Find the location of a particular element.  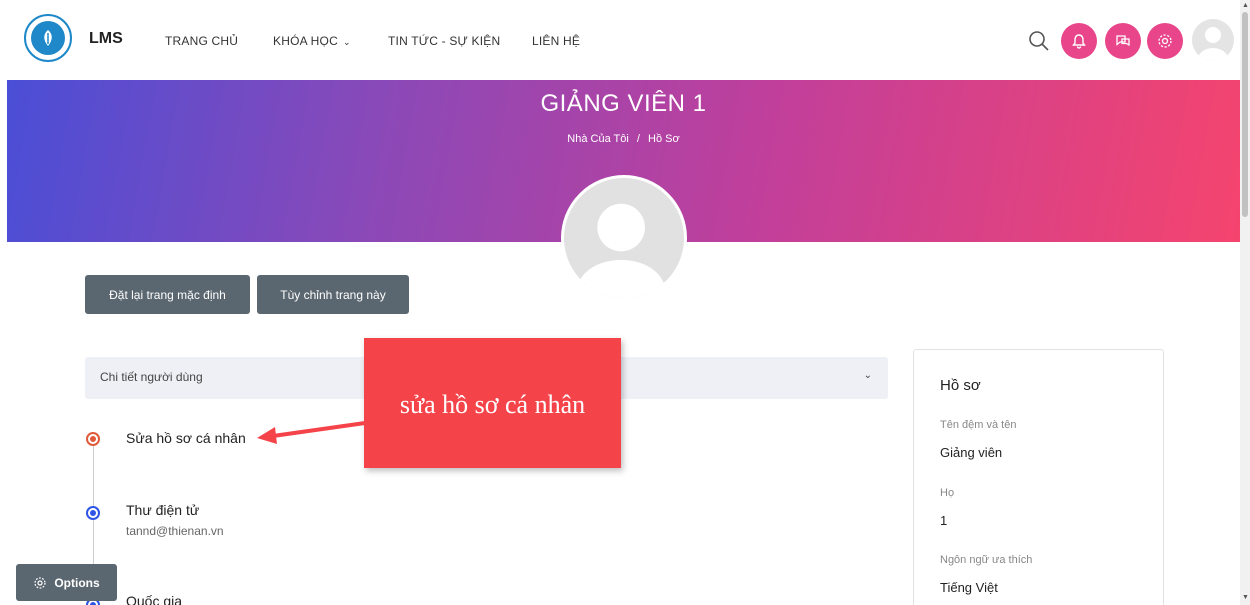

breadcrumb-current: Hồ Sơ is located at coordinates (664, 139).